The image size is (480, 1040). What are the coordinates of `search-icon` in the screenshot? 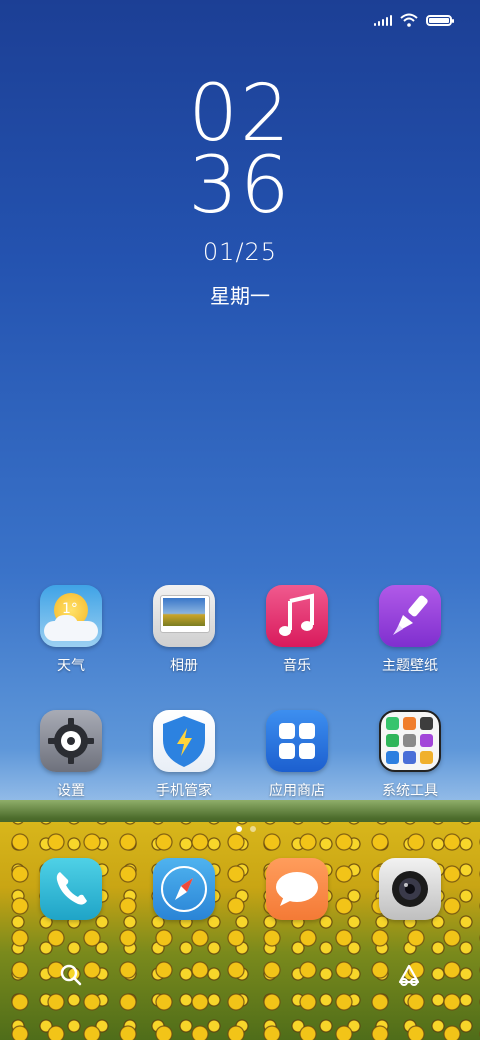 It's located at (71, 975).